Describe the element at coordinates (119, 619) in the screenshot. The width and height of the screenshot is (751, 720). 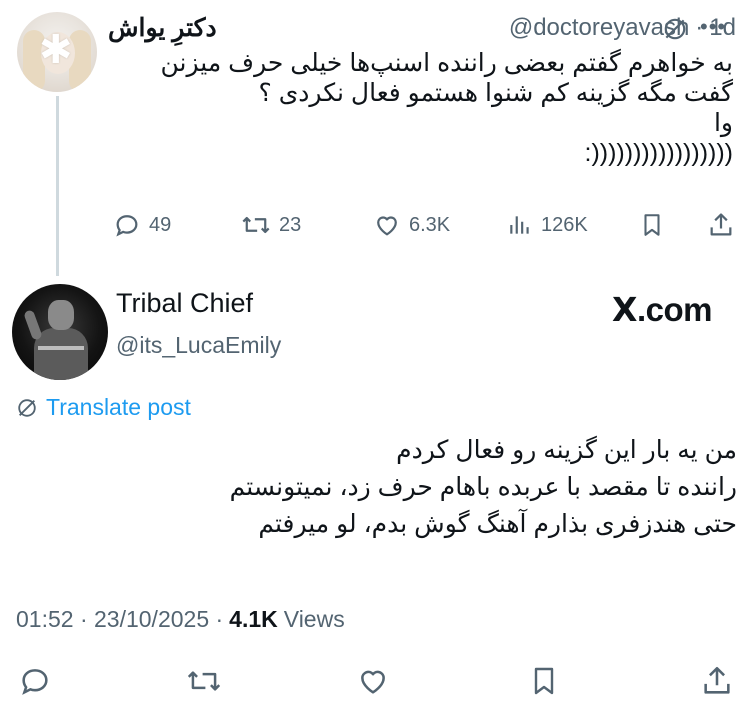
I see `timestamp: 01:52 · 23/10/2025 ·` at that location.